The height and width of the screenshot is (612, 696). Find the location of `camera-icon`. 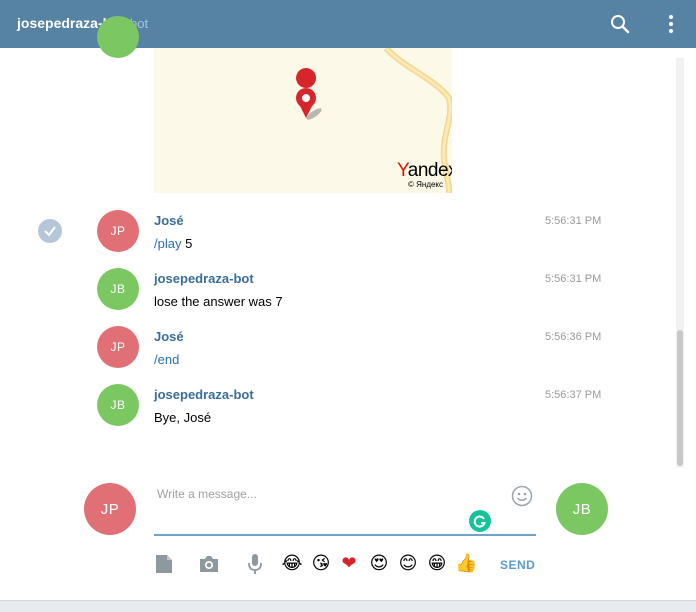

camera-icon is located at coordinates (209, 564).